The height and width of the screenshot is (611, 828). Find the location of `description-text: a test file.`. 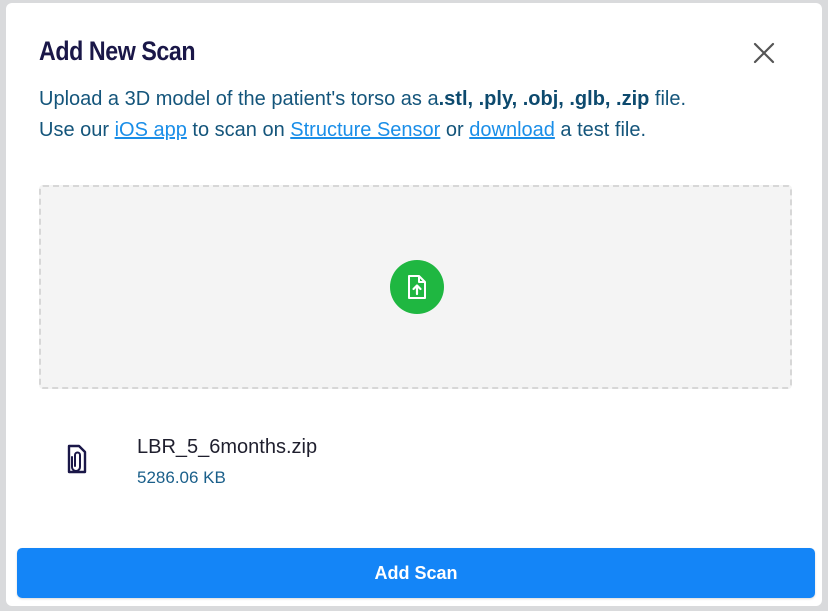

description-text: a test file. is located at coordinates (600, 130).